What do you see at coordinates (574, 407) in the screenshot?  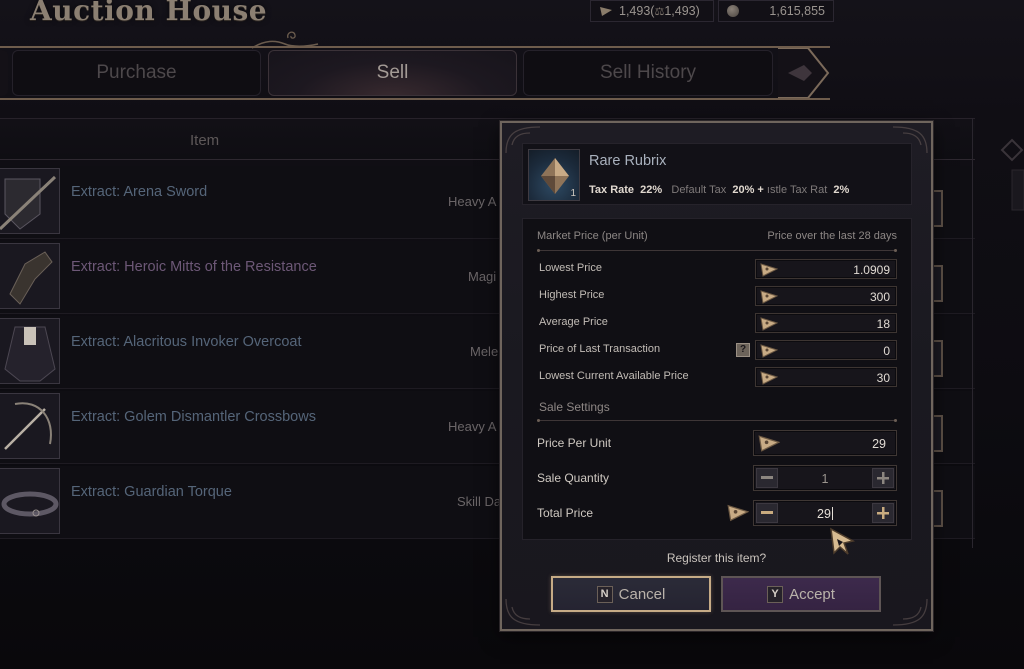 I see `sale-settings-header: Sale Settings` at bounding box center [574, 407].